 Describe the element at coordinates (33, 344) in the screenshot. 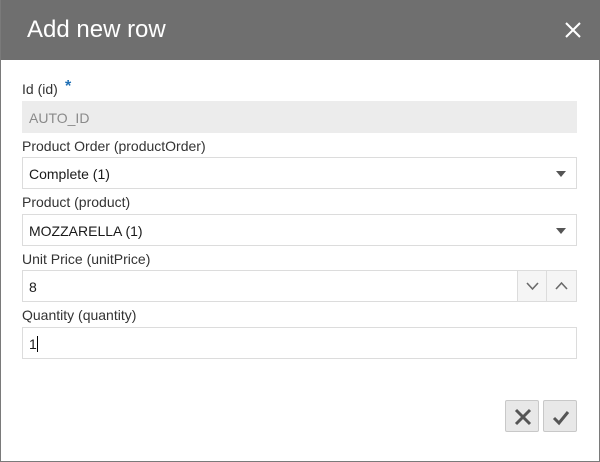

I see `quantity-value: 1` at that location.